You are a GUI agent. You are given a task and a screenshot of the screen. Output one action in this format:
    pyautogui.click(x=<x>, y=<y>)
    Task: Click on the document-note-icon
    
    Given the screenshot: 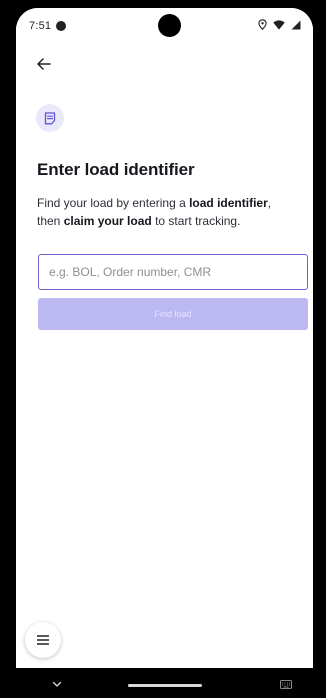 What is the action you would take?
    pyautogui.click(x=50, y=117)
    